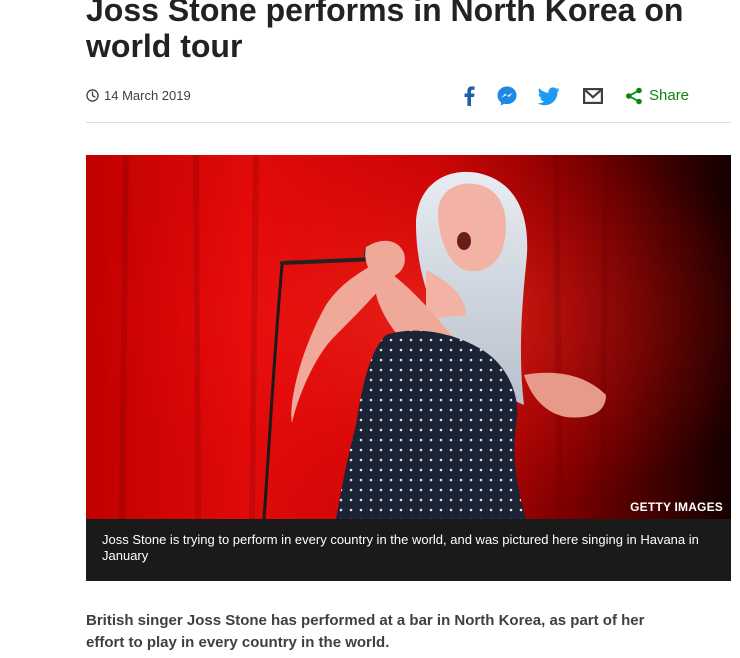 Image resolution: width=740 pixels, height=658 pixels. Describe the element at coordinates (408, 122) in the screenshot. I see `divider` at that location.